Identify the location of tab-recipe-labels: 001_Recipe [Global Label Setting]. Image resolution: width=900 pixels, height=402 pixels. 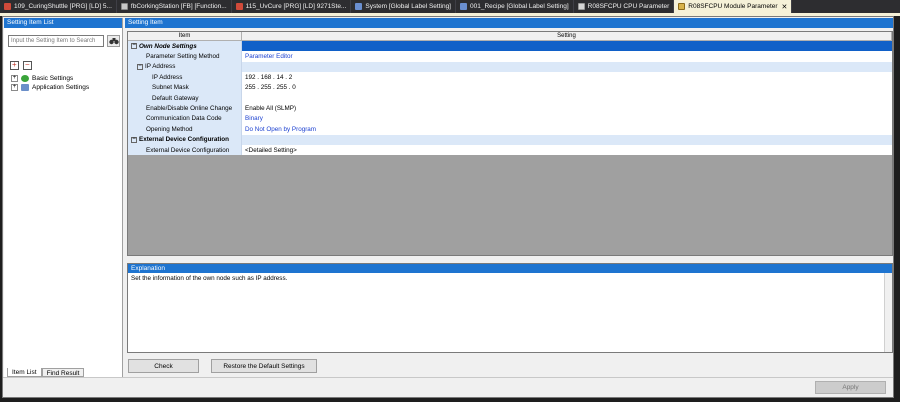
(515, 6).